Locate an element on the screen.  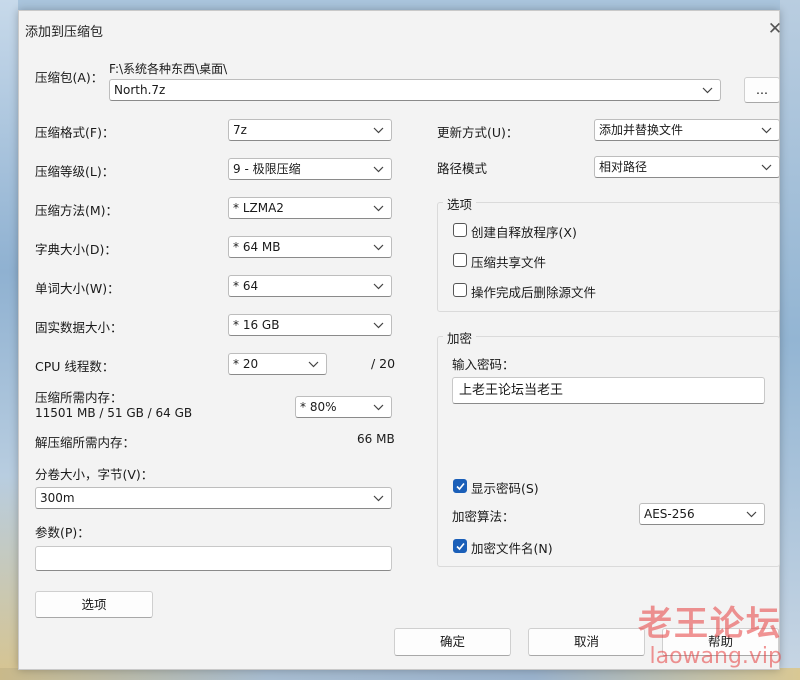
password-label: 输入密码： is located at coordinates (483, 364).